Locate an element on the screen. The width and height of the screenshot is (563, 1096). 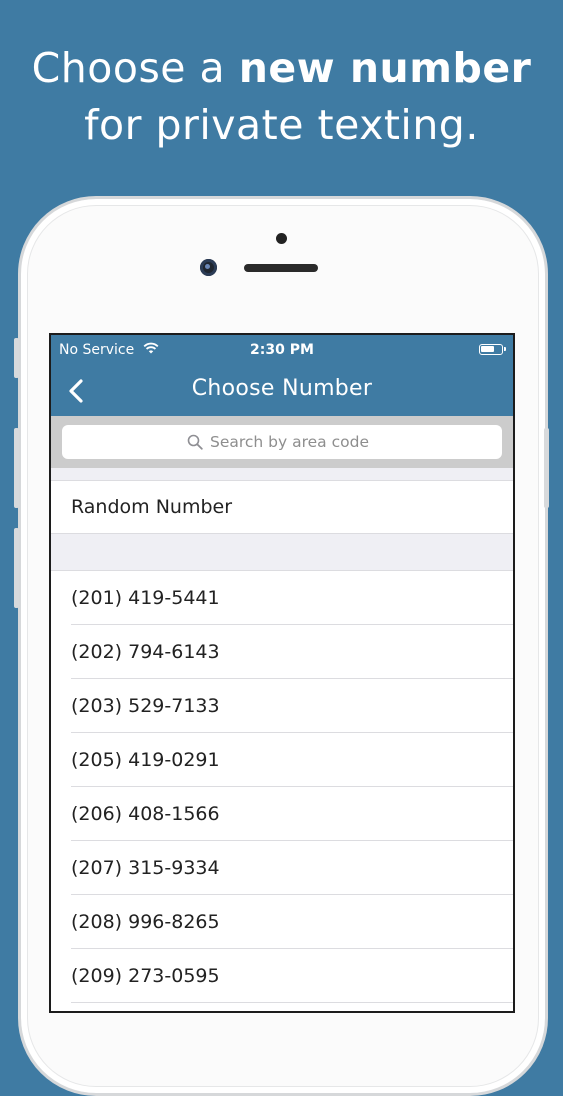
volume-up-button is located at coordinates (16, 468).